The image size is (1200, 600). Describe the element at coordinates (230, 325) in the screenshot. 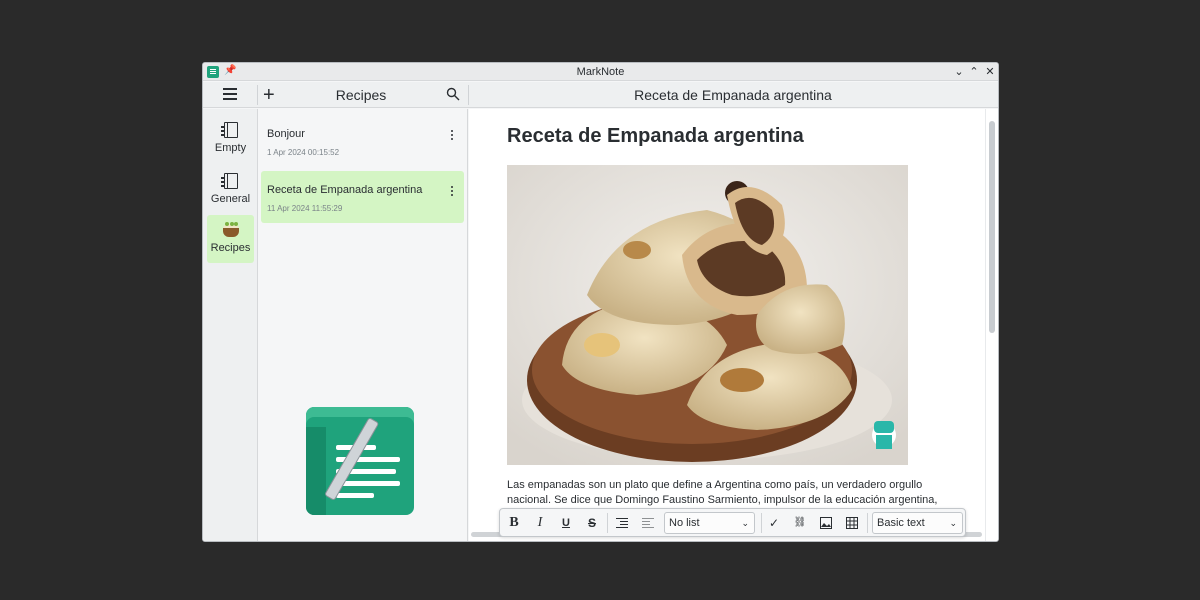

I see `notebook-sidebar: Empty General Recipes` at that location.